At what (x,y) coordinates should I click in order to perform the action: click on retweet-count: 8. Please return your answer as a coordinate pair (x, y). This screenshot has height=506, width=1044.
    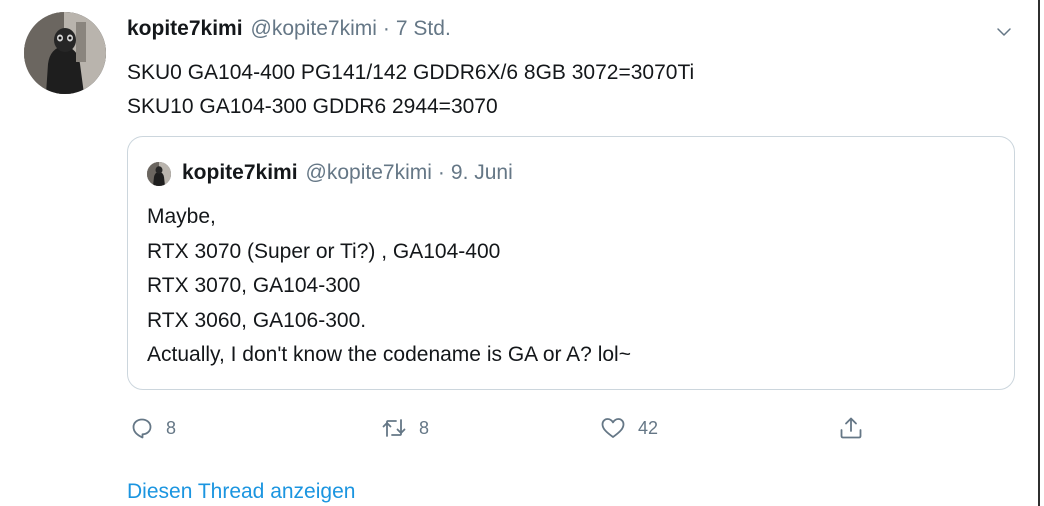
    Looking at the image, I should click on (424, 427).